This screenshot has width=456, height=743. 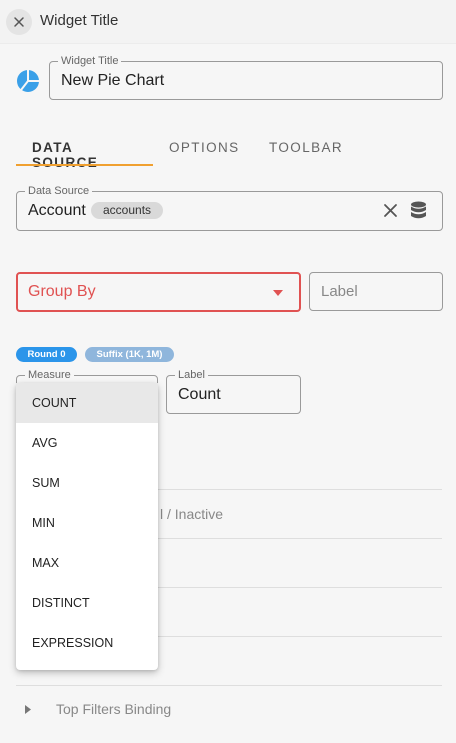 I want to click on measure-legend: Measure, so click(x=49, y=375).